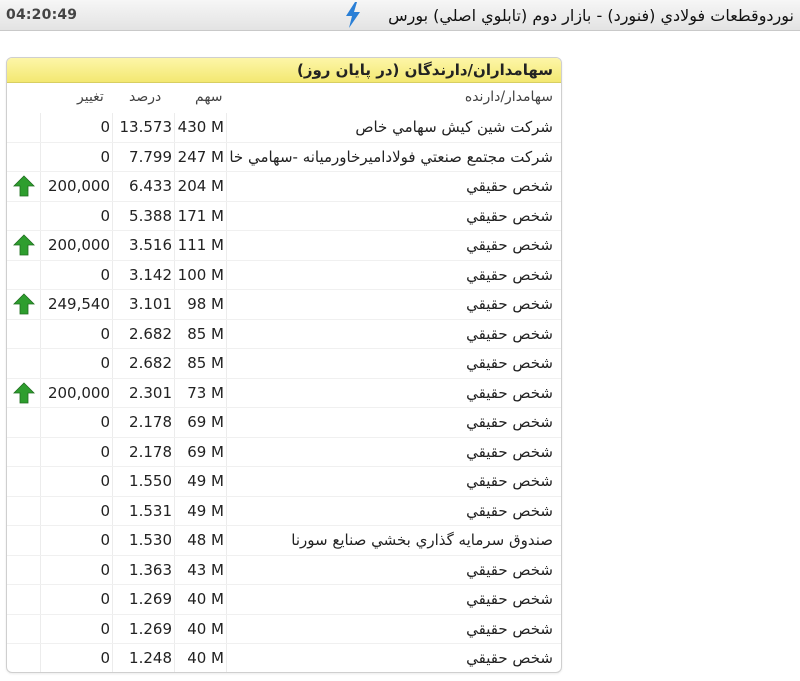 Image resolution: width=800 pixels, height=681 pixels. Describe the element at coordinates (284, 305) in the screenshot. I see `table-row: 249,540 3.101 98 M شخص حقيقي` at that location.